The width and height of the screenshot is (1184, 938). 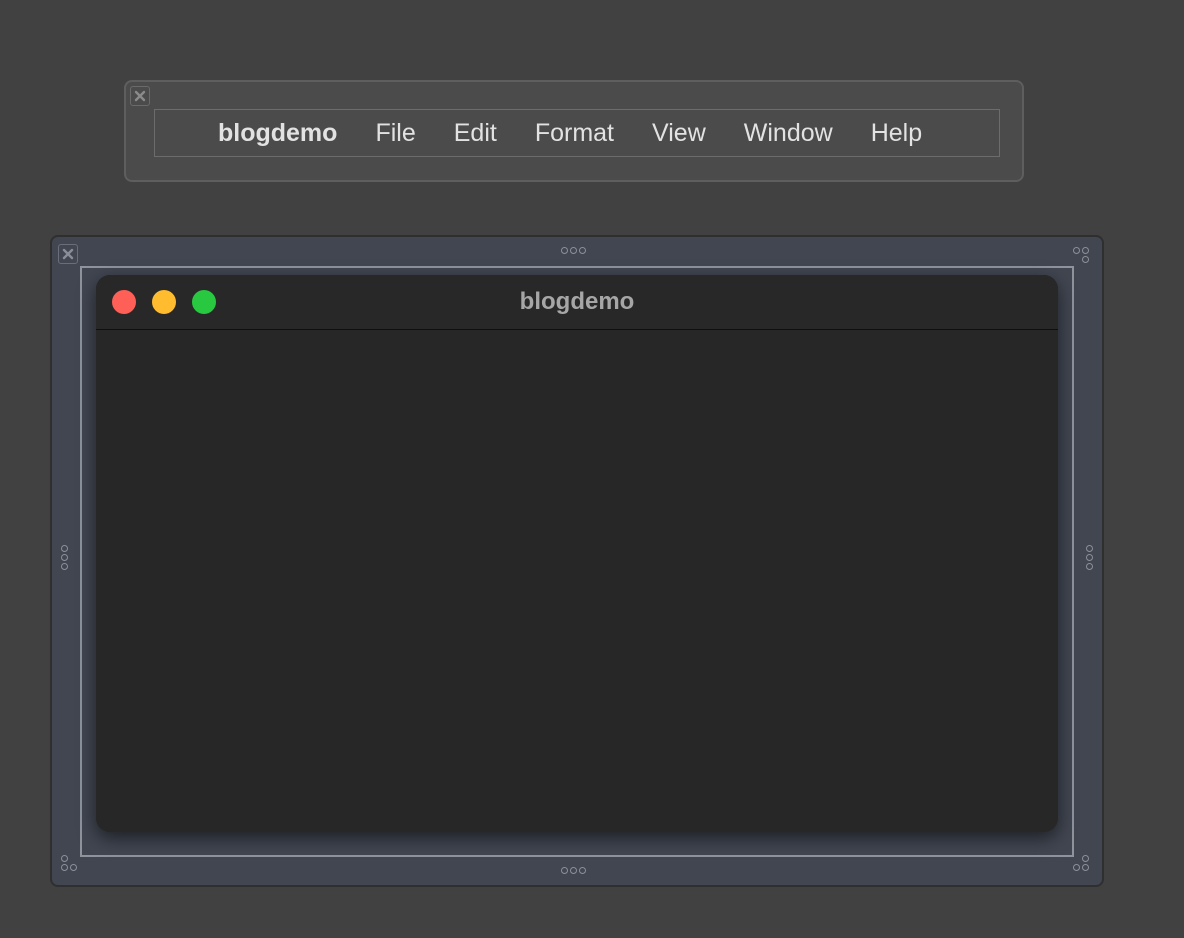 What do you see at coordinates (573, 250) in the screenshot?
I see `resize-handle-top-icon` at bounding box center [573, 250].